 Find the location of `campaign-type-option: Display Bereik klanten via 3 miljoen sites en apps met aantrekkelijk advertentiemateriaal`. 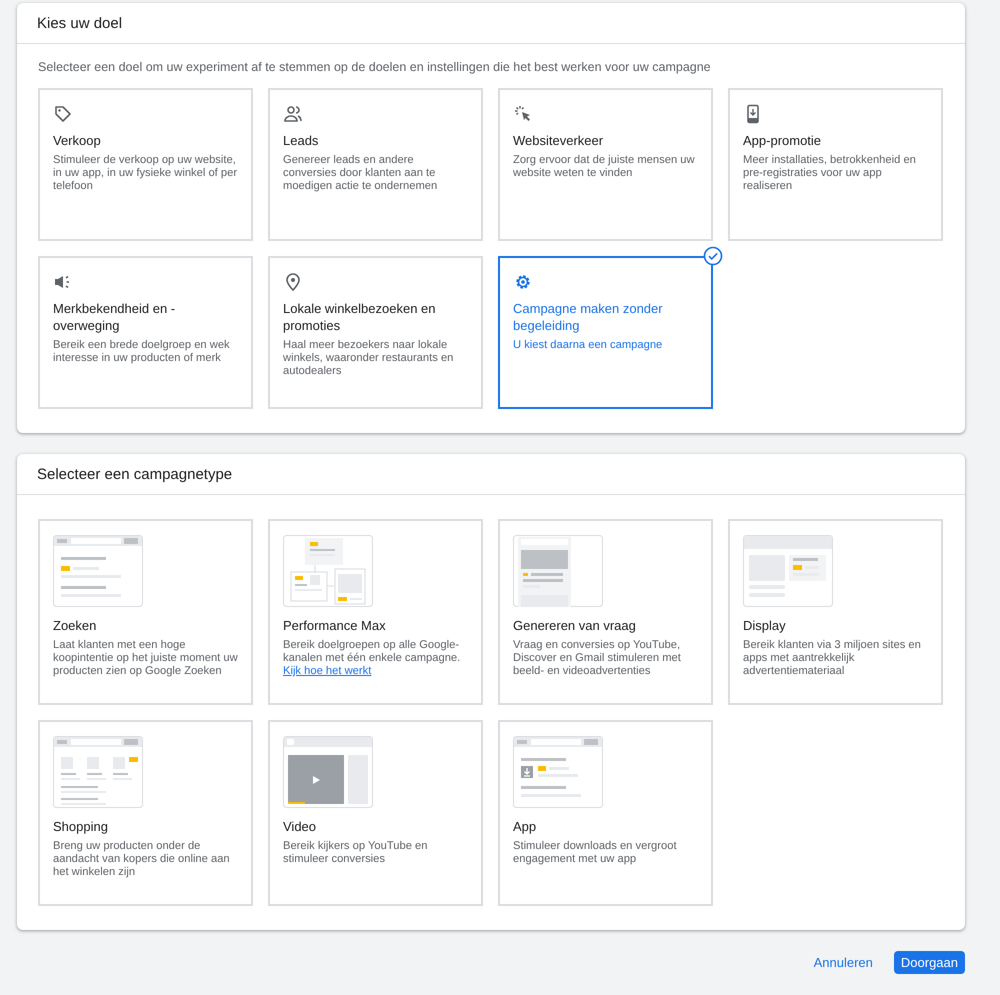

campaign-type-option: Display Bereik klanten via 3 miljoen sites en apps met aantrekkelijk advertentiemateriaal is located at coordinates (835, 612).